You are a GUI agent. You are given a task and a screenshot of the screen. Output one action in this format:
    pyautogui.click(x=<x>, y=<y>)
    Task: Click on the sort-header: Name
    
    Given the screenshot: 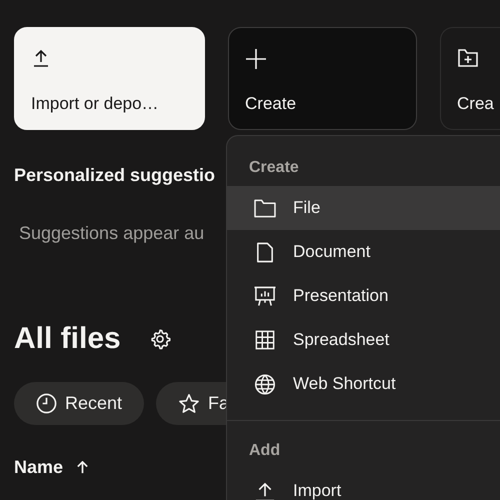 What is the action you would take?
    pyautogui.click(x=52, y=467)
    